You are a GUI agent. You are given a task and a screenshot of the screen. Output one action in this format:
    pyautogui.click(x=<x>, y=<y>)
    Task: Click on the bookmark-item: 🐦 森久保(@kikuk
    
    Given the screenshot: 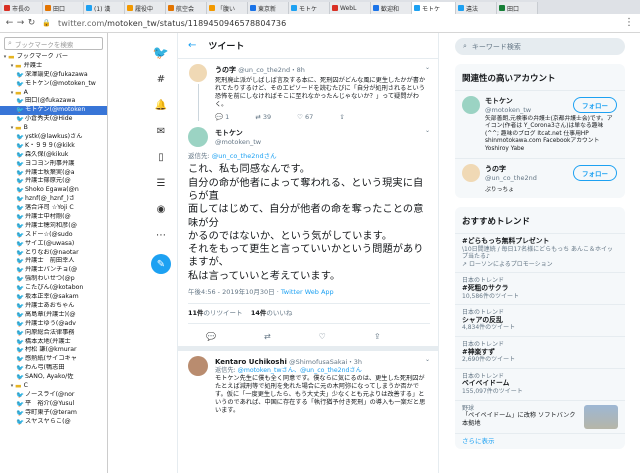 What is the action you would take?
    pyautogui.click(x=53, y=155)
    